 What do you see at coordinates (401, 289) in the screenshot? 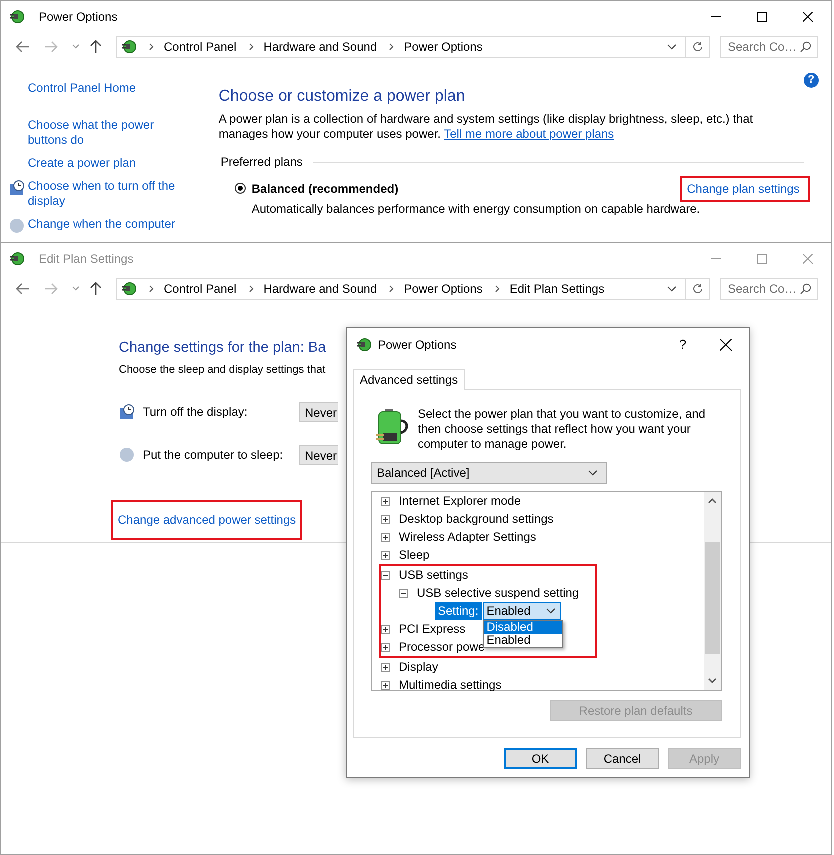
I see `address-bar: Control Panel Hardware and Sound Power Options Edit Plan Settings` at bounding box center [401, 289].